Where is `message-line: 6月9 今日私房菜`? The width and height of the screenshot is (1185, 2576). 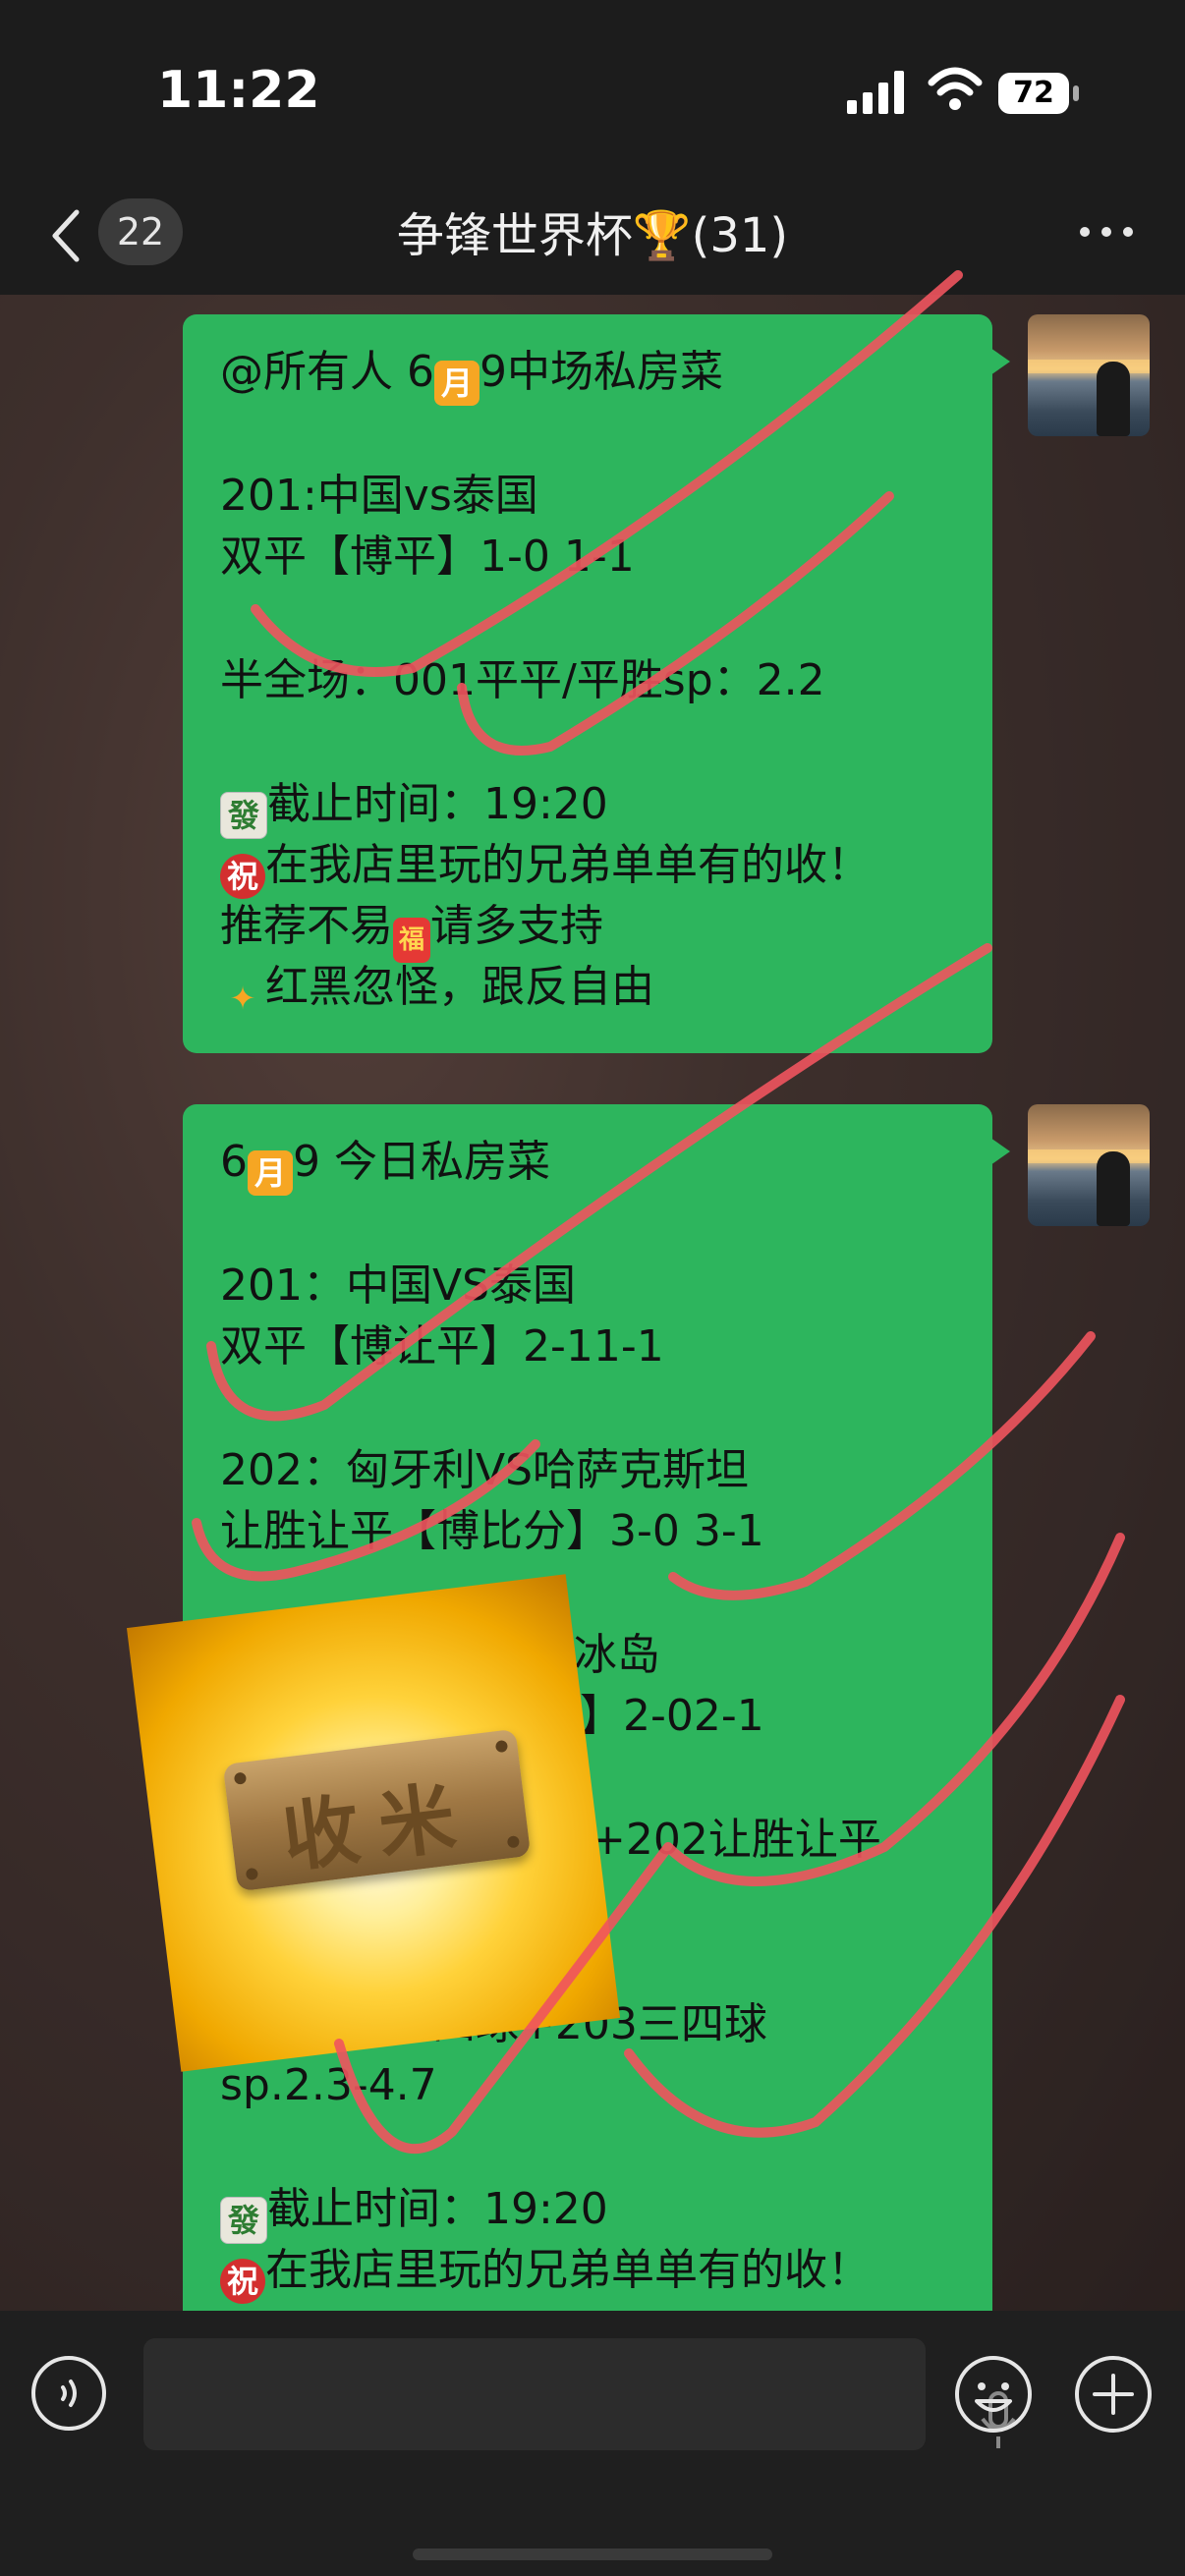 message-line: 6月9 今日私房菜 is located at coordinates (385, 1167).